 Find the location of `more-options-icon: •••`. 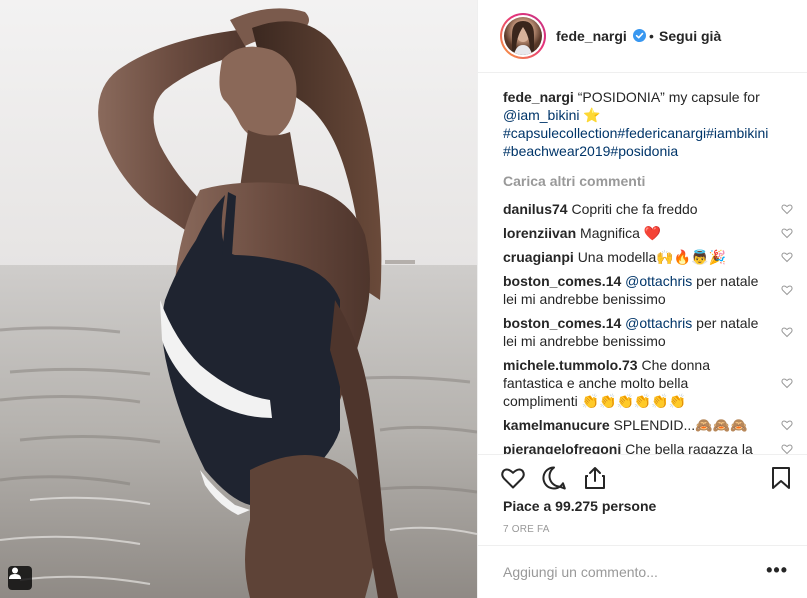

more-options-icon: ••• is located at coordinates (777, 570).